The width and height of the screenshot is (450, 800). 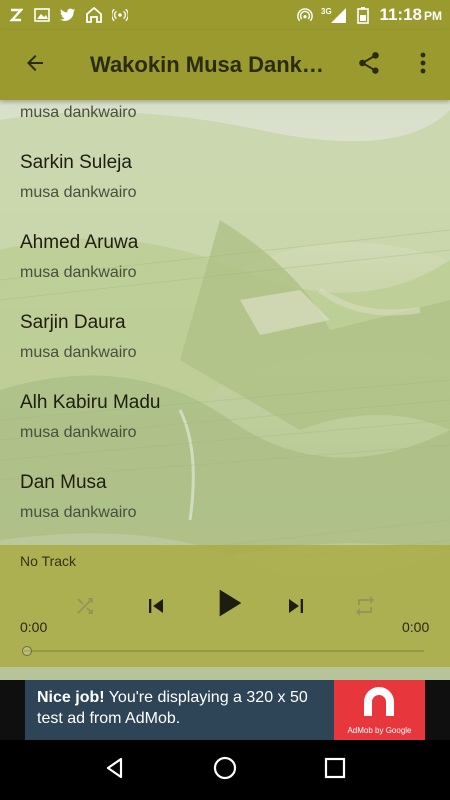 I want to click on track-item: Sarkin Suleja musa dankwairo, so click(x=225, y=180).